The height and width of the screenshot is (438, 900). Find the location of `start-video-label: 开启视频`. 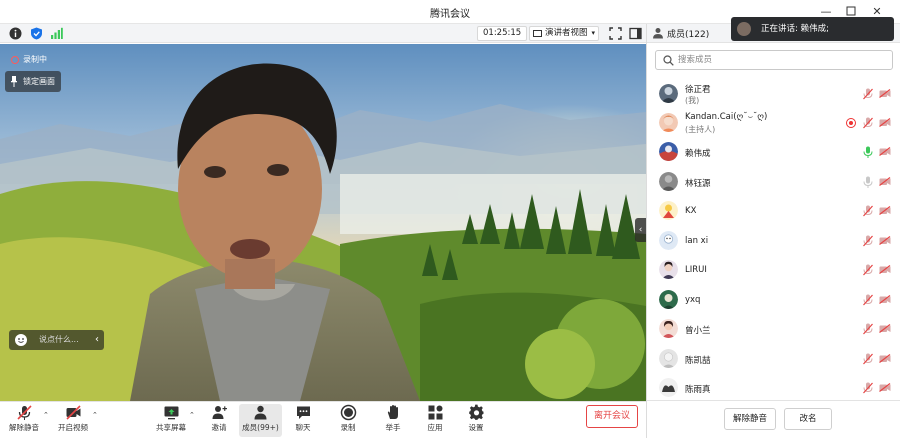

start-video-label: 开启视频 is located at coordinates (73, 427).